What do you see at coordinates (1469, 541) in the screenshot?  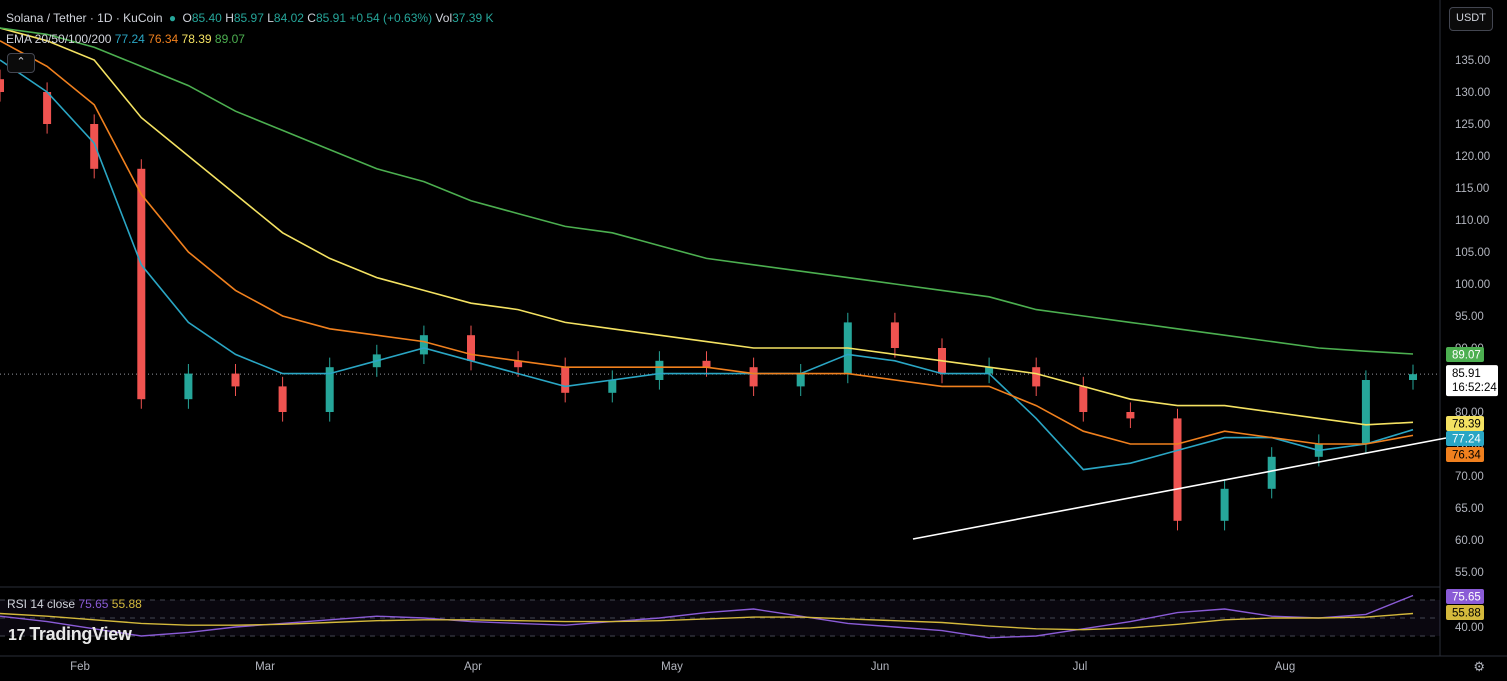 I see `price-tick-label: 60.00` at bounding box center [1469, 541].